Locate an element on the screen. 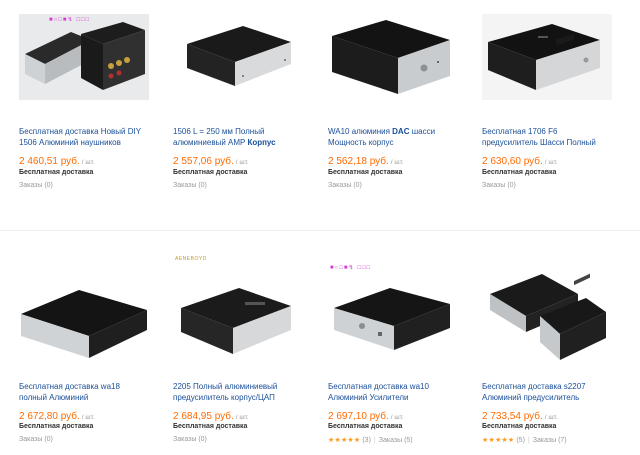 This screenshot has width=640, height=455. product-title: Бесплатная доставка wa18 полный Алюминий is located at coordinates (94, 392).